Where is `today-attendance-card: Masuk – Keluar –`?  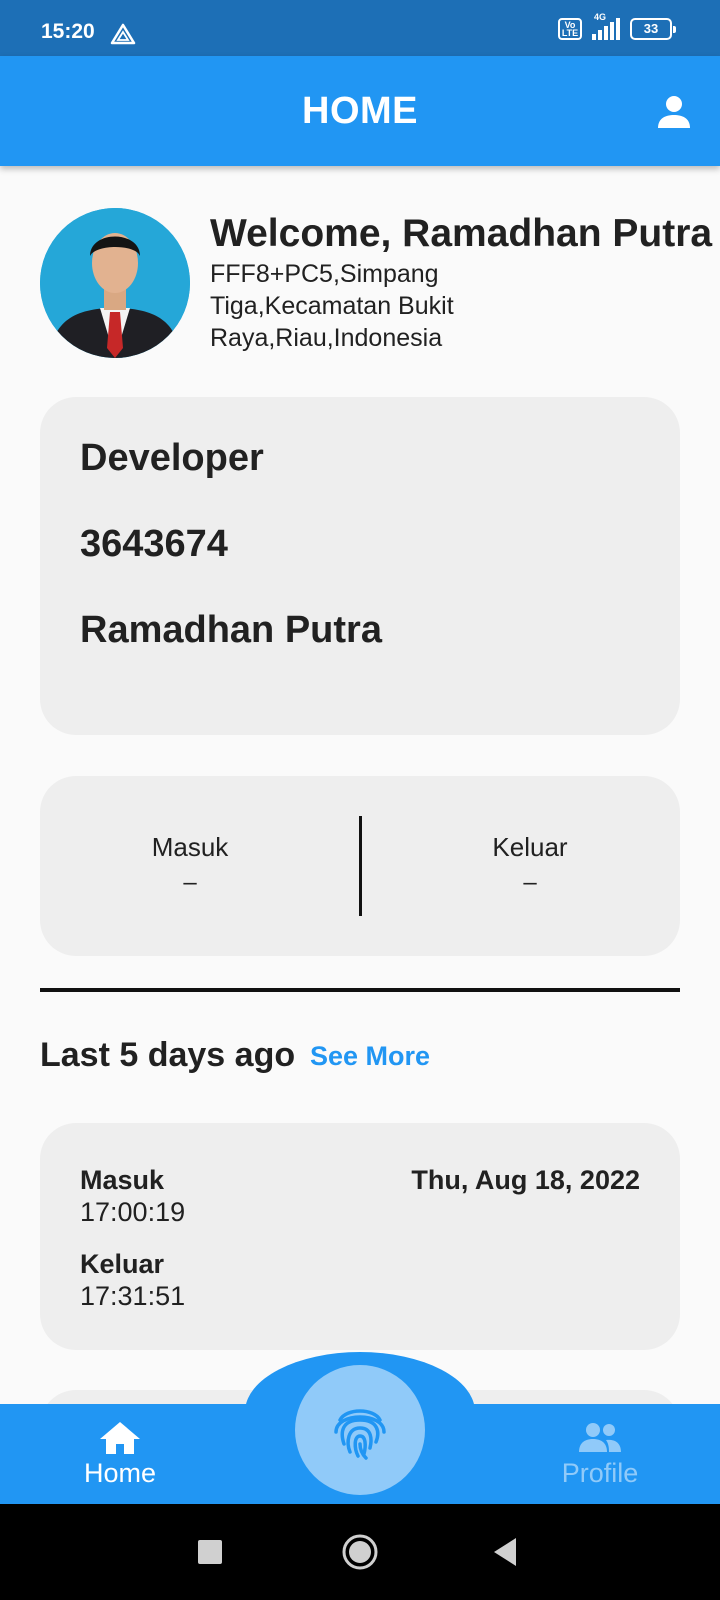 today-attendance-card: Masuk – Keluar – is located at coordinates (360, 866).